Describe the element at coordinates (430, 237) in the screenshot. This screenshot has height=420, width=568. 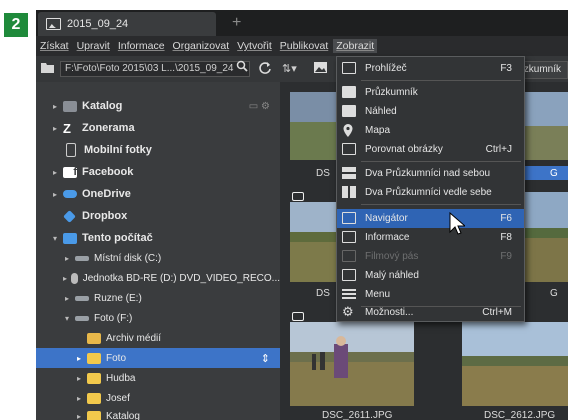
I see `menu-item-informace: Informace F8` at that location.